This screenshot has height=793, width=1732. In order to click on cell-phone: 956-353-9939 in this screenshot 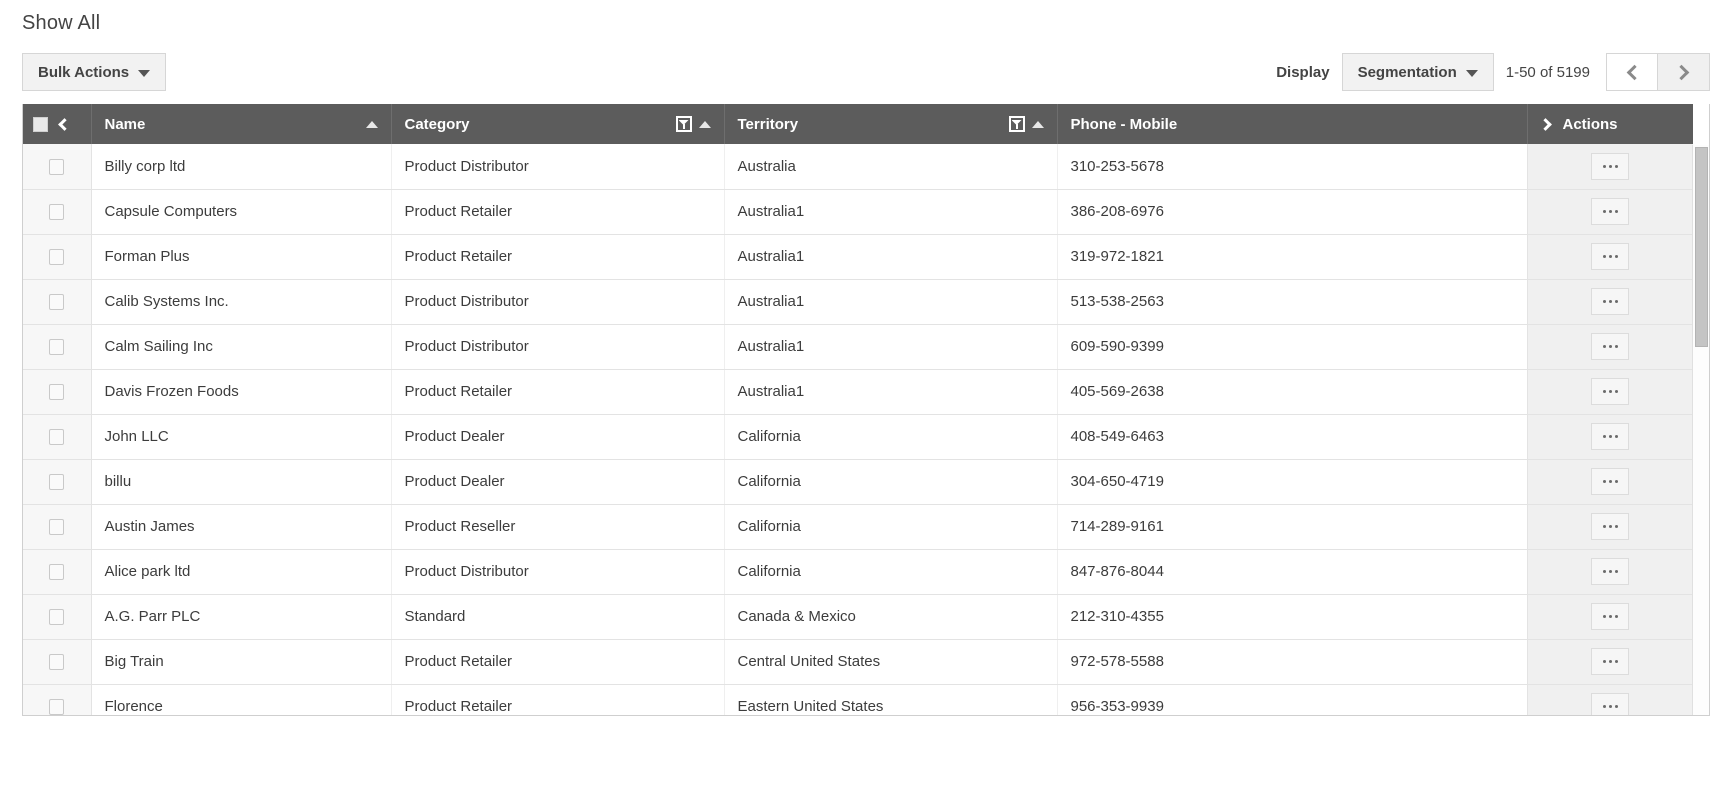, I will do `click(1292, 699)`.